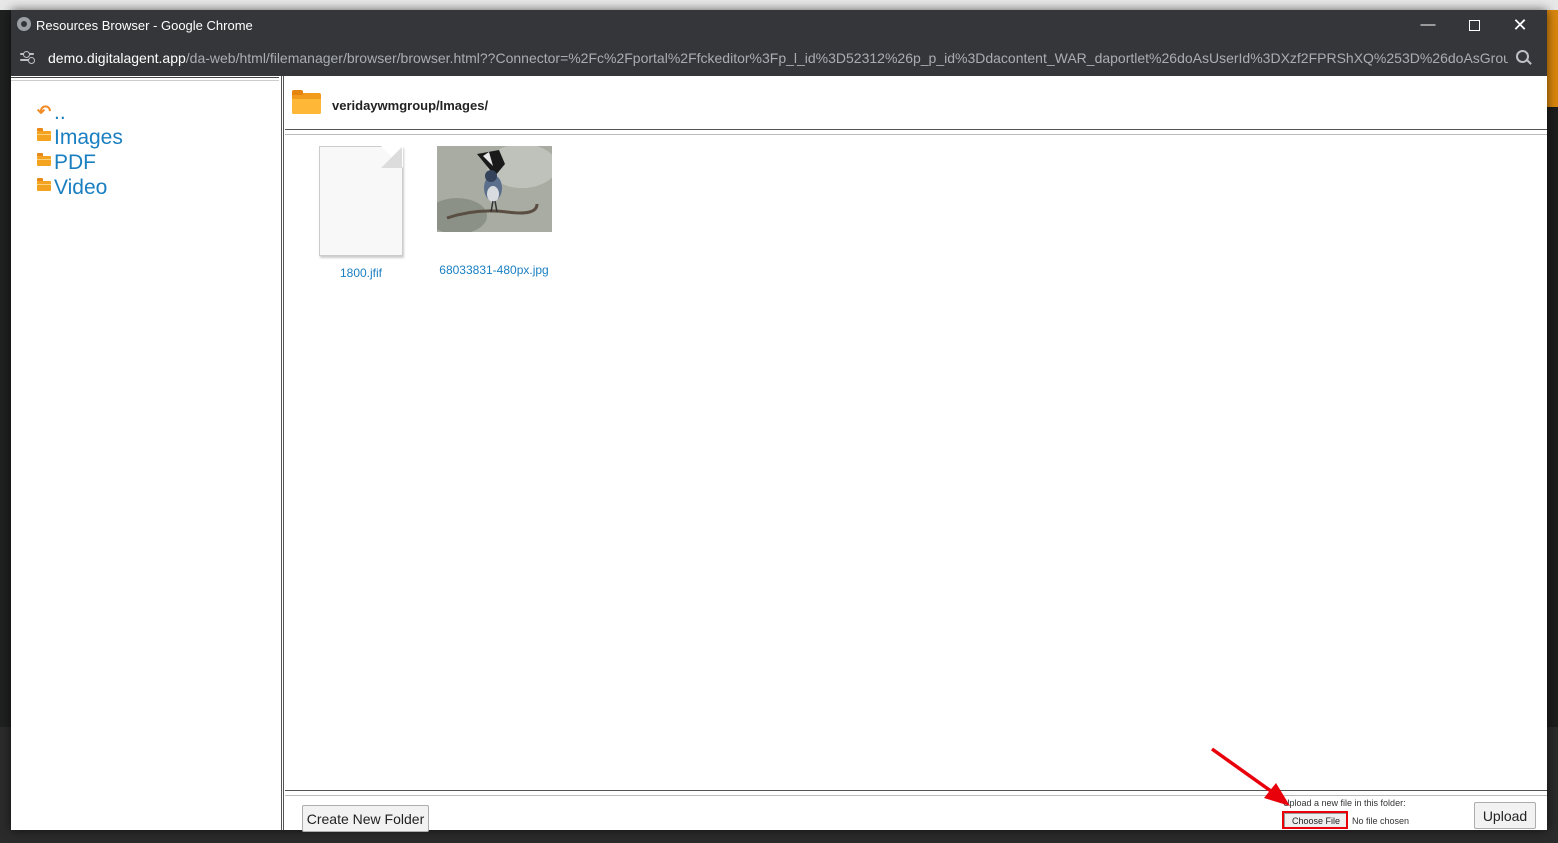 Image resolution: width=1558 pixels, height=843 pixels. Describe the element at coordinates (916, 132) in the screenshot. I see `path-divider` at that location.